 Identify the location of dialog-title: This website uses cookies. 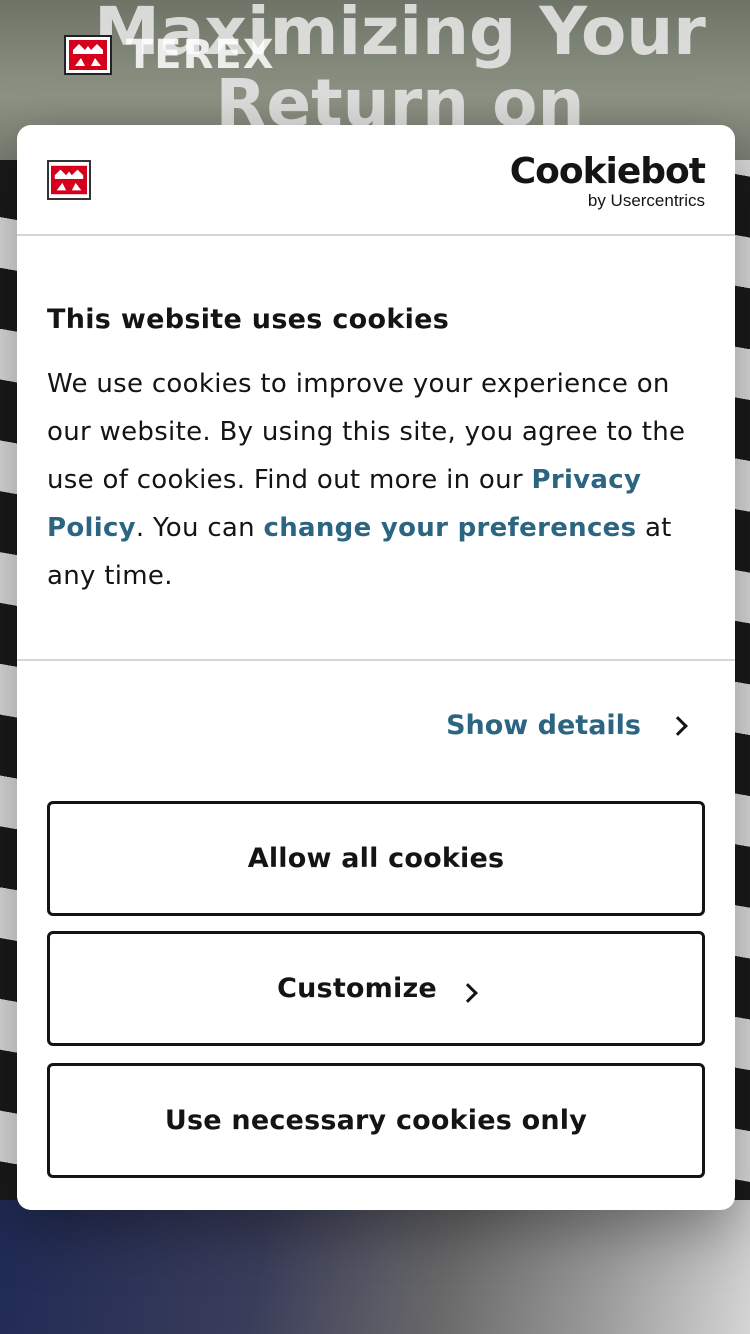
(248, 319).